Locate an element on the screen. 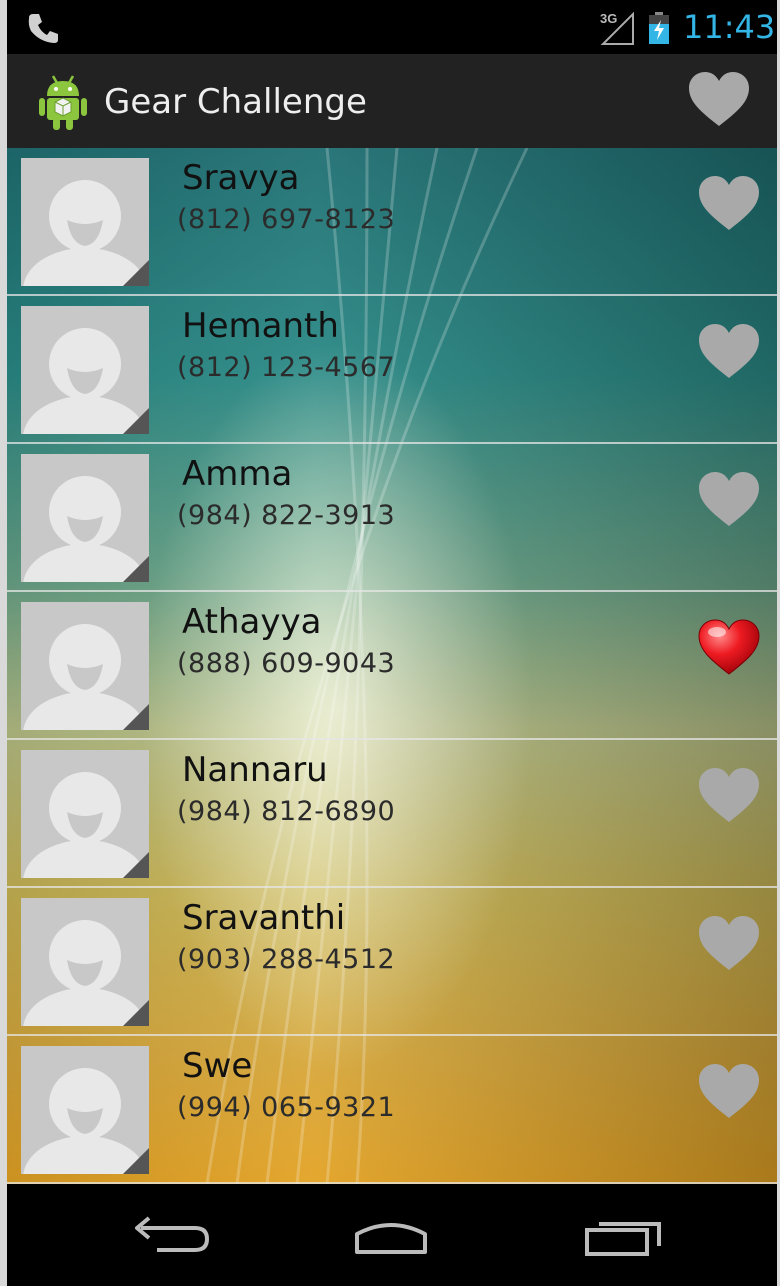 Image resolution: width=780 pixels, height=1286 pixels. signal-icon: 3G is located at coordinates (617, 28).